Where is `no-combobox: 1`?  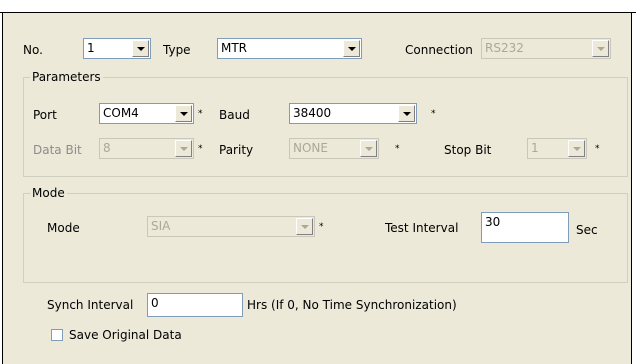 no-combobox: 1 is located at coordinates (117, 48).